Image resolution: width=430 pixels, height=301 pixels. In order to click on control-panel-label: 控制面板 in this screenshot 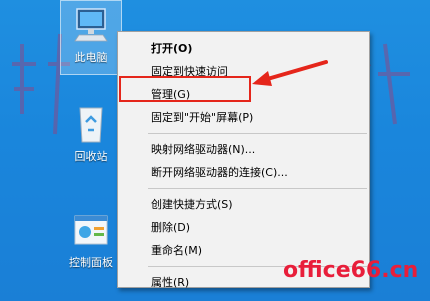, I will do `click(91, 262)`.